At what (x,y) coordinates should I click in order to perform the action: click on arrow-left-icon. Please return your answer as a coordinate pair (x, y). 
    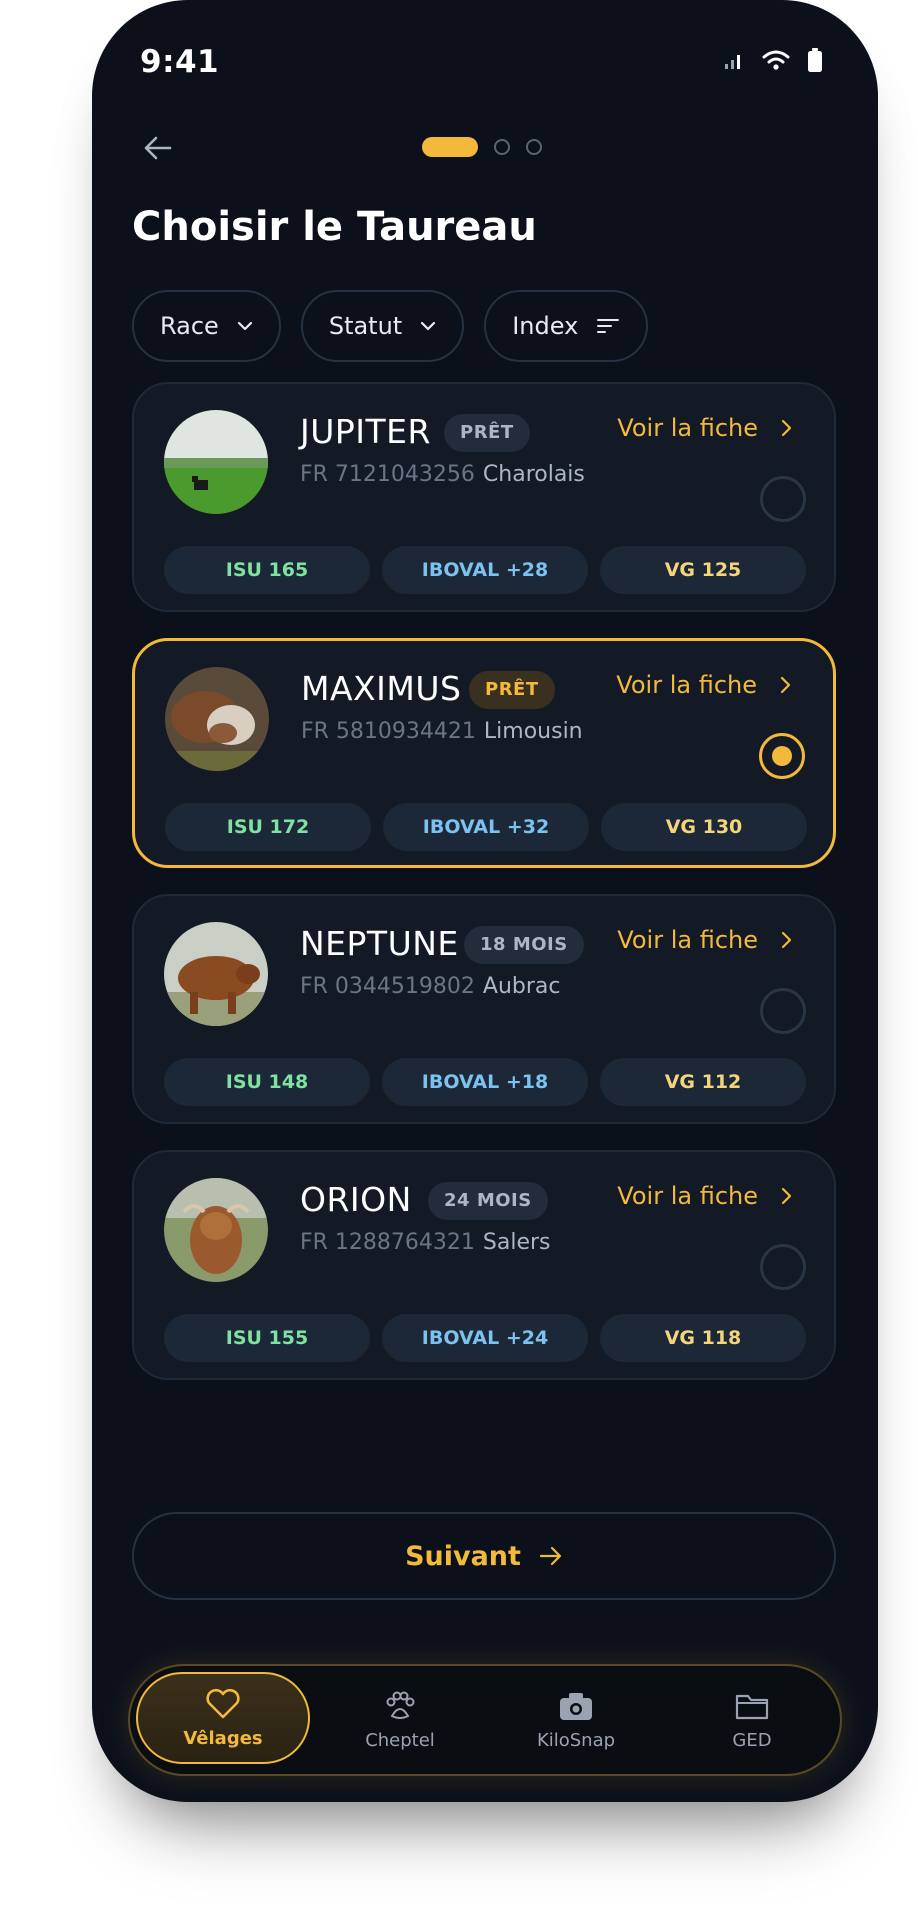
    Looking at the image, I should click on (158, 148).